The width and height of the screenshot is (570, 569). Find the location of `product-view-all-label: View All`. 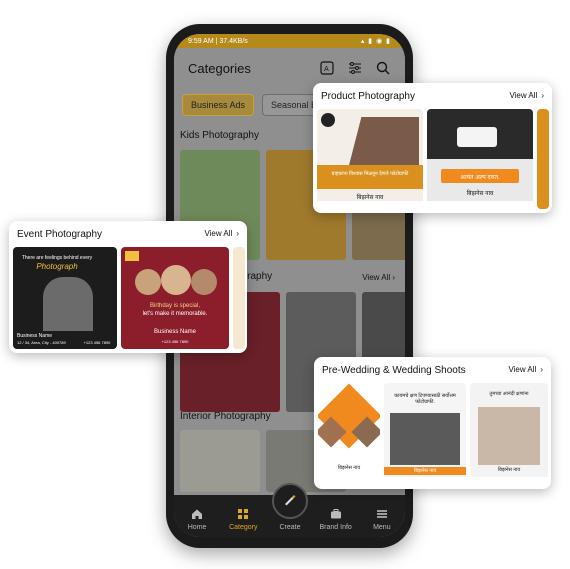

product-view-all-label: View All is located at coordinates (523, 95).